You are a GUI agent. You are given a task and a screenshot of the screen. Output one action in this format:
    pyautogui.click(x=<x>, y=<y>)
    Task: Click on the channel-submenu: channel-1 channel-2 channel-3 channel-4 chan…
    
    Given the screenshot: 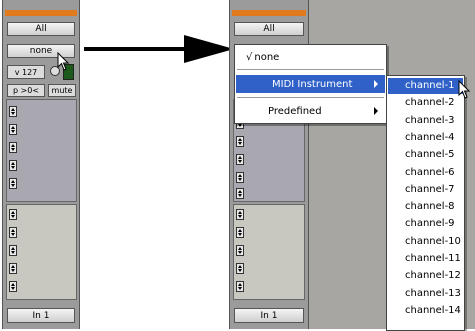 What is the action you would take?
    pyautogui.click(x=425, y=203)
    